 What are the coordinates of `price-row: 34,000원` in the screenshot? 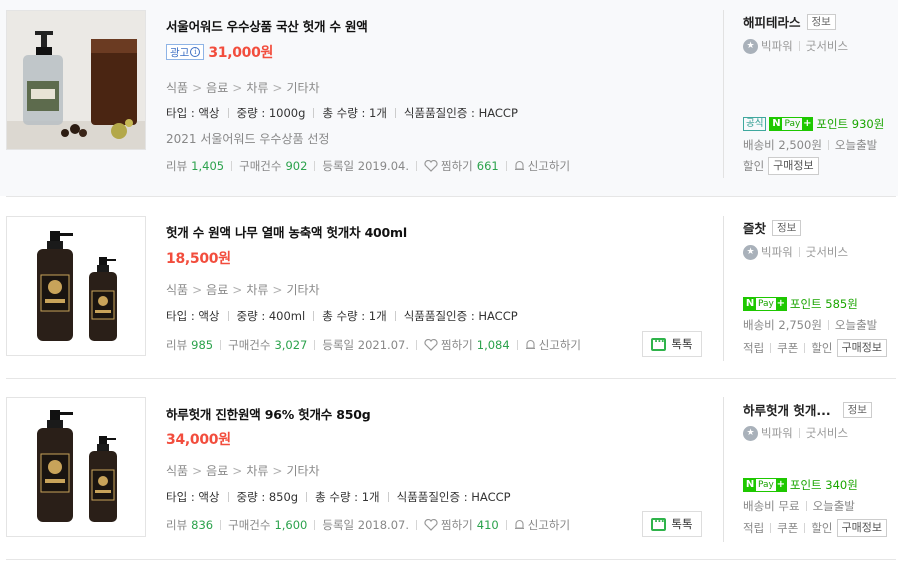 It's located at (198, 439).